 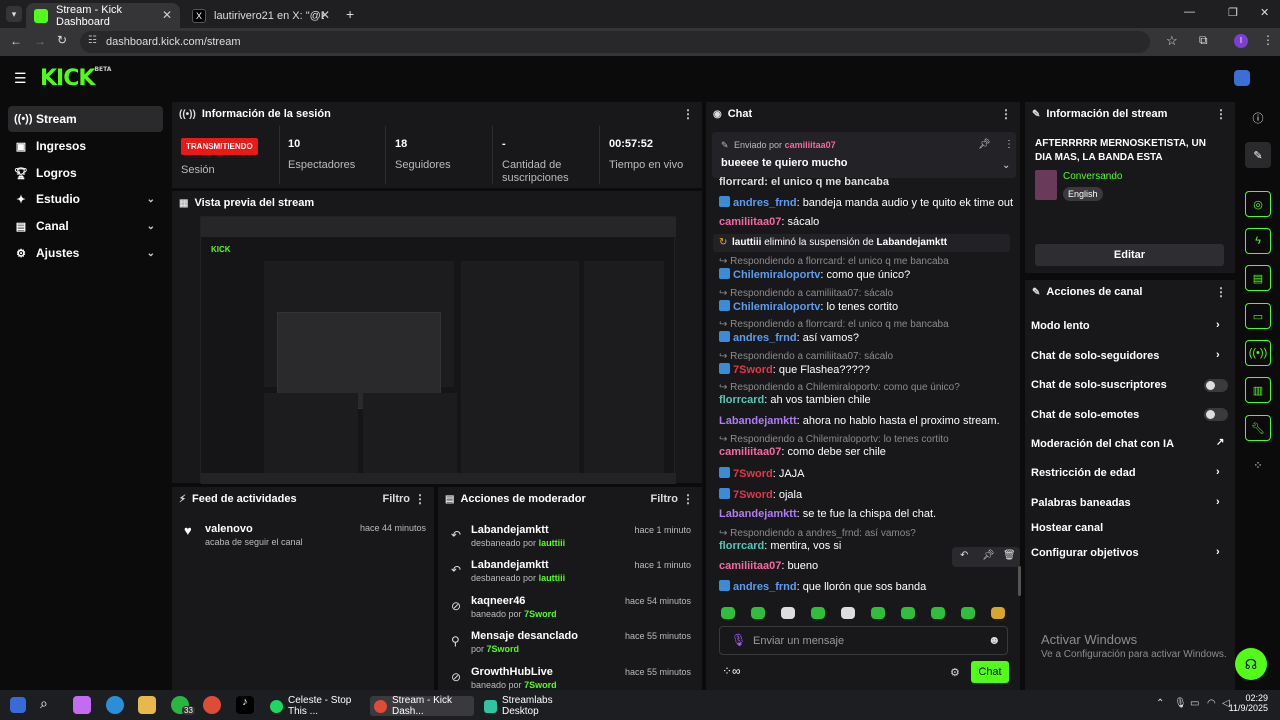 I want to click on sidebar-item-logros: 🏆︎ Logros, so click(x=85, y=173).